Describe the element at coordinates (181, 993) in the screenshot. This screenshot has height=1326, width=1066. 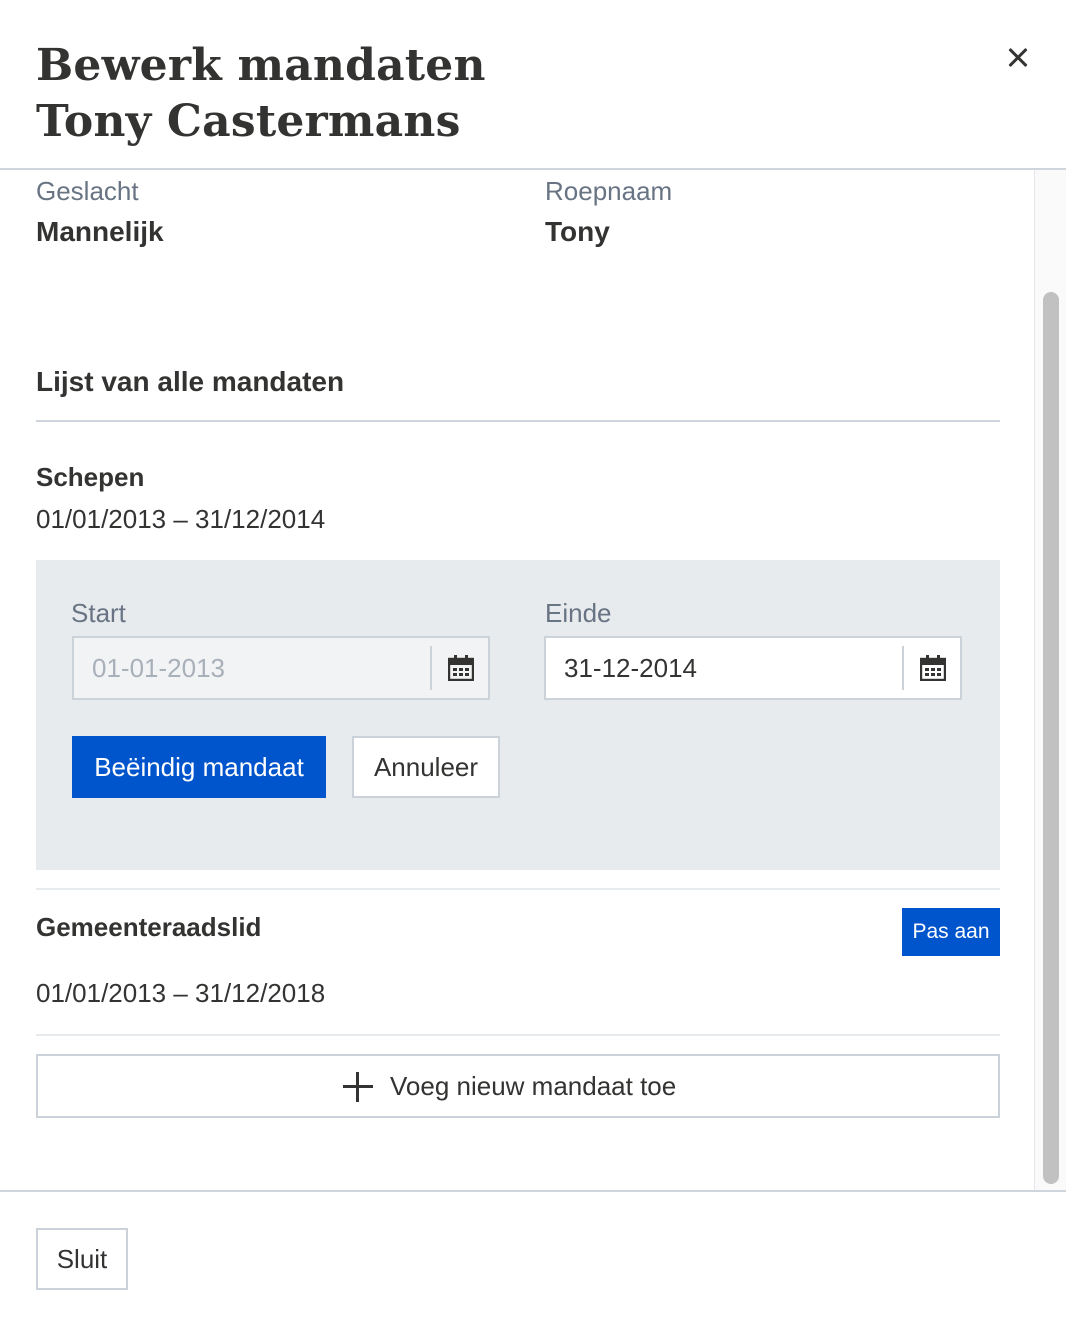
I see `mandate-dates-gemeenteraadslid: 01/01/2013 – 31/12/2018` at that location.